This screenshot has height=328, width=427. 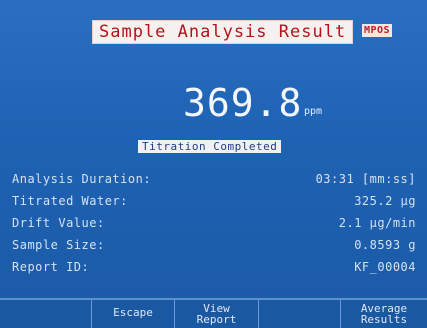 What do you see at coordinates (377, 223) in the screenshot?
I see `detail-value: 2.1 µg/min` at bounding box center [377, 223].